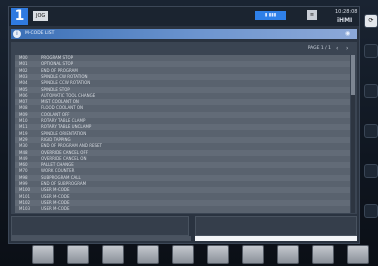  I want to click on side-button-1: ⟳, so click(371, 21).